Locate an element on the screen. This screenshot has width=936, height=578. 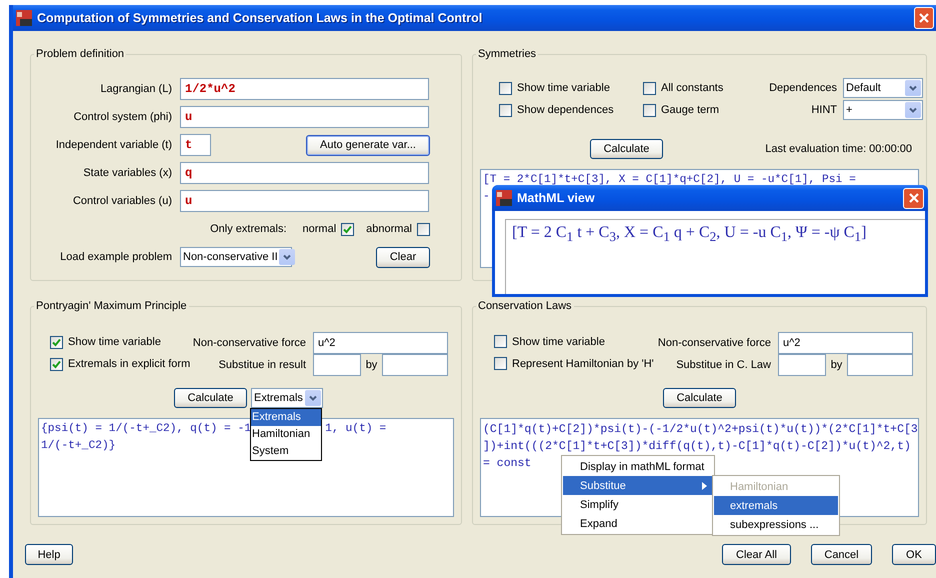
output-text: (C[1]*q(t)+C[2])*psi(t)-(-1/2*u(t)^2+psi(t)*u(t))*(2*C[1]*t+C[3 is located at coordinates (700, 430).